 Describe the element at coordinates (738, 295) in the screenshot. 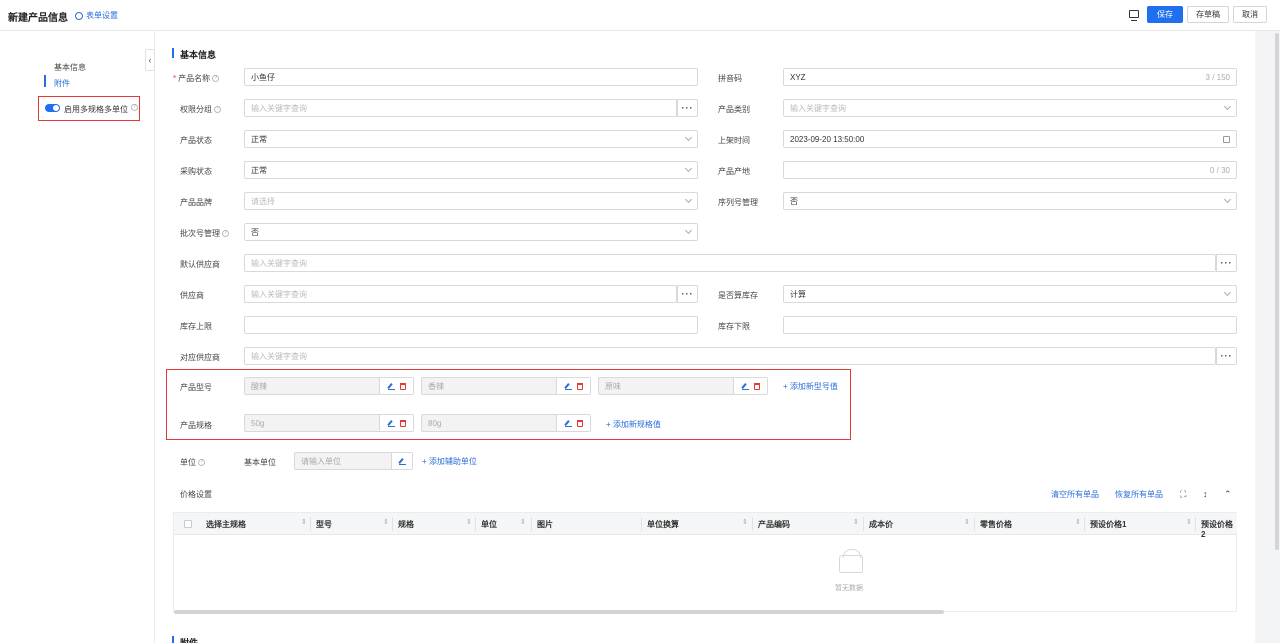

I see `count-stock-label: 是否算库存` at that location.